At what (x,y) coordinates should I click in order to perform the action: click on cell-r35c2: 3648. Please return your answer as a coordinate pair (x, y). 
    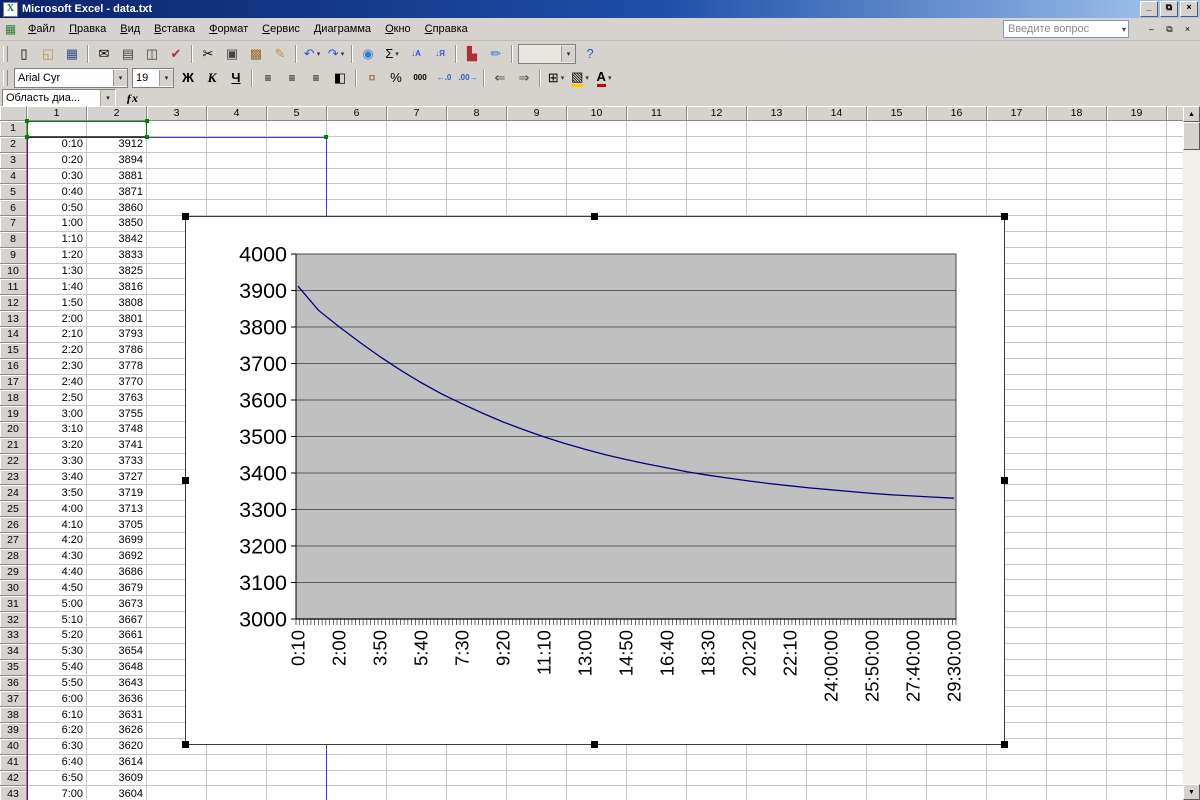
    Looking at the image, I should click on (117, 667).